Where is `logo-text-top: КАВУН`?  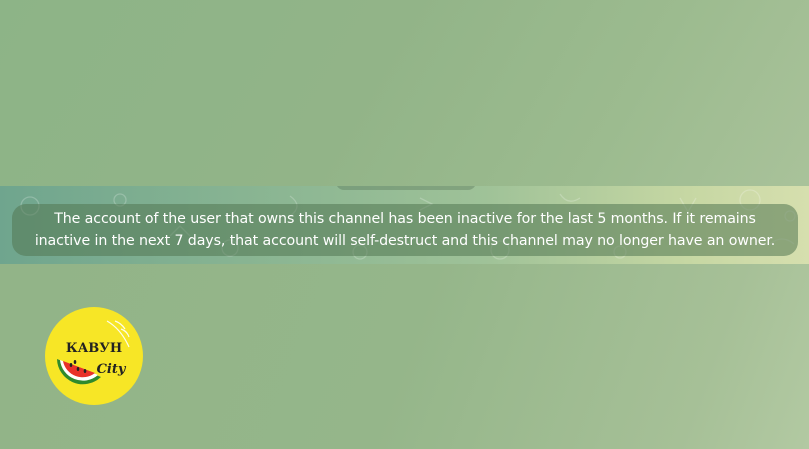
logo-text-top: КАВУН is located at coordinates (94, 348).